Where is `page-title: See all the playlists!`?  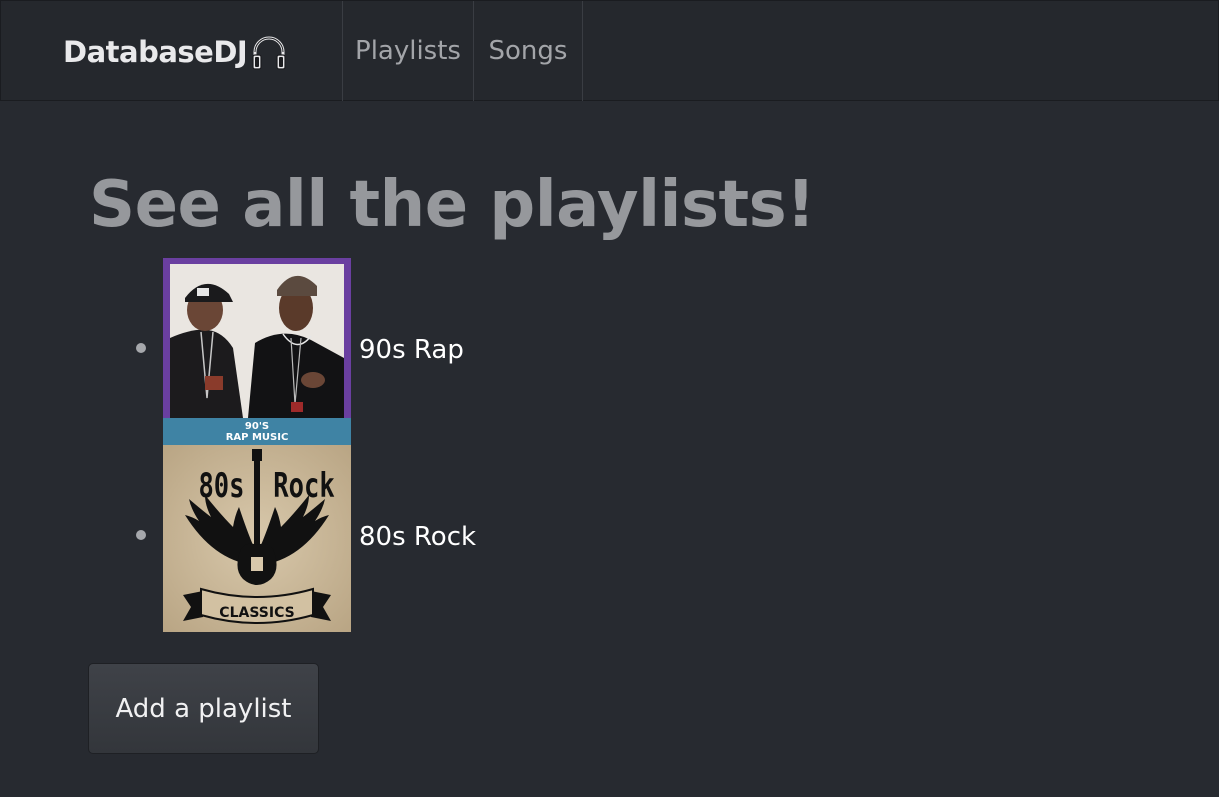
page-title: See all the playlists! is located at coordinates (452, 205).